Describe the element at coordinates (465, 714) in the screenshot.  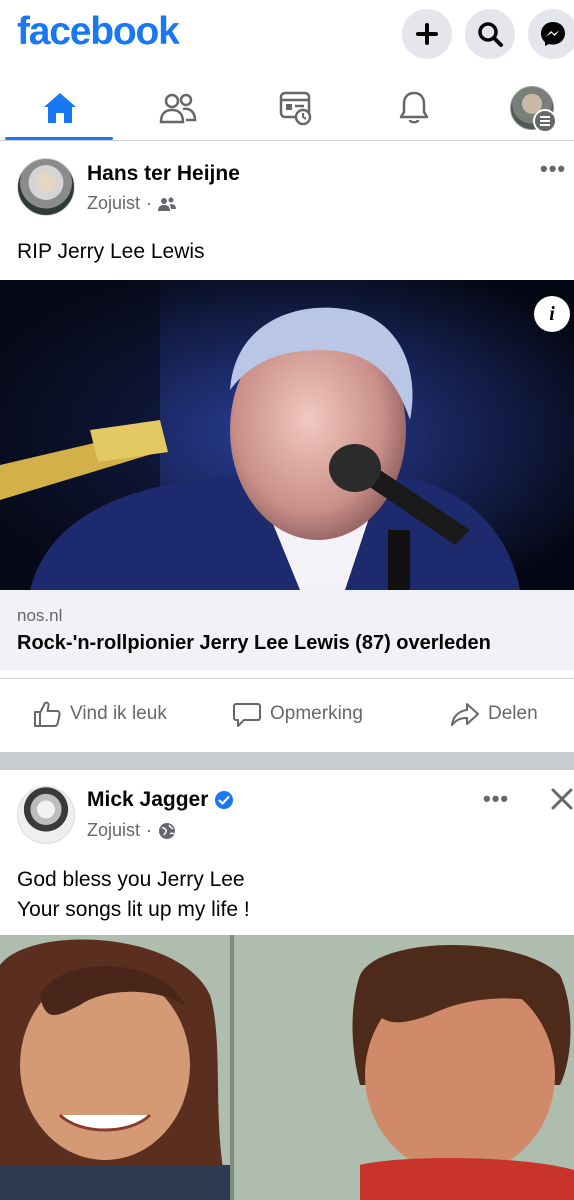
I see `share-icon` at that location.